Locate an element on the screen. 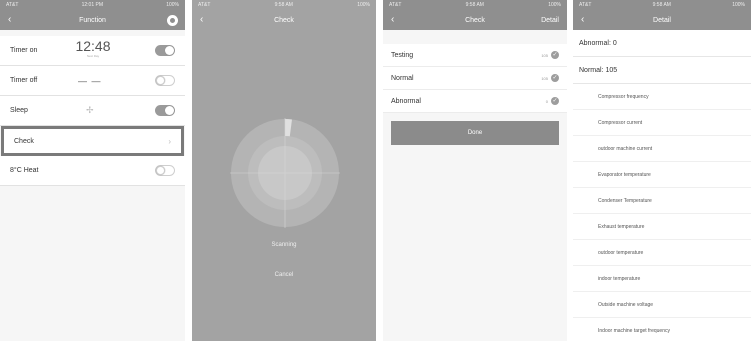 The width and height of the screenshot is (751, 341). time: 12:01 PM is located at coordinates (92, 5).